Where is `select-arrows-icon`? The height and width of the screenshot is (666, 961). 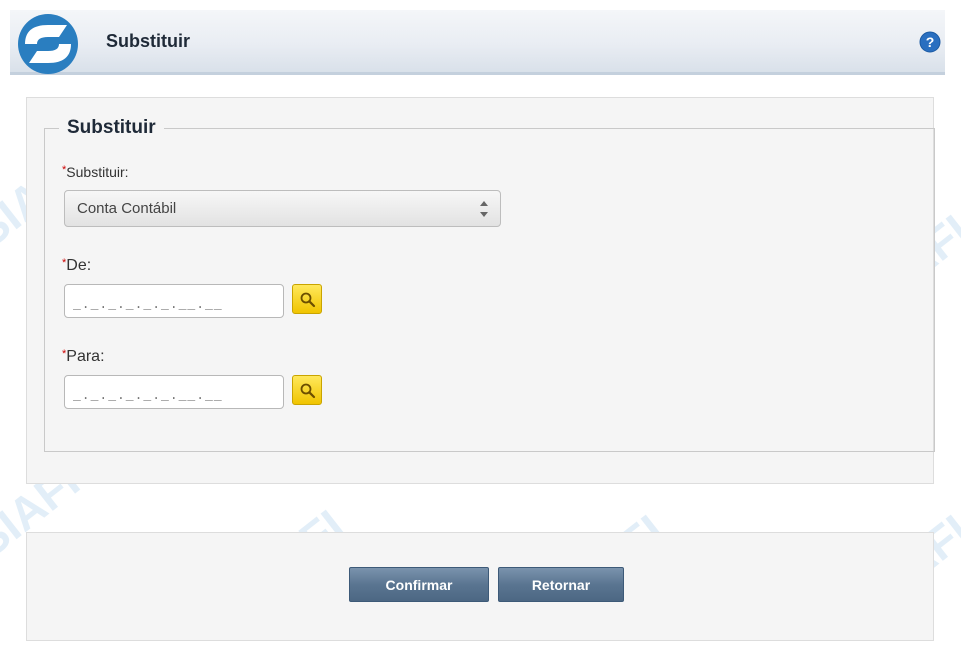 select-arrows-icon is located at coordinates (484, 209).